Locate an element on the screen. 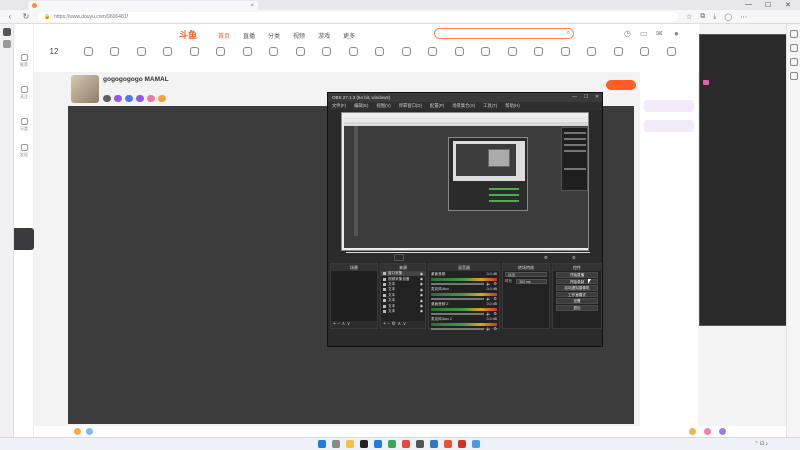 The image size is (800, 450). tab-close-icon: × is located at coordinates (252, 6).